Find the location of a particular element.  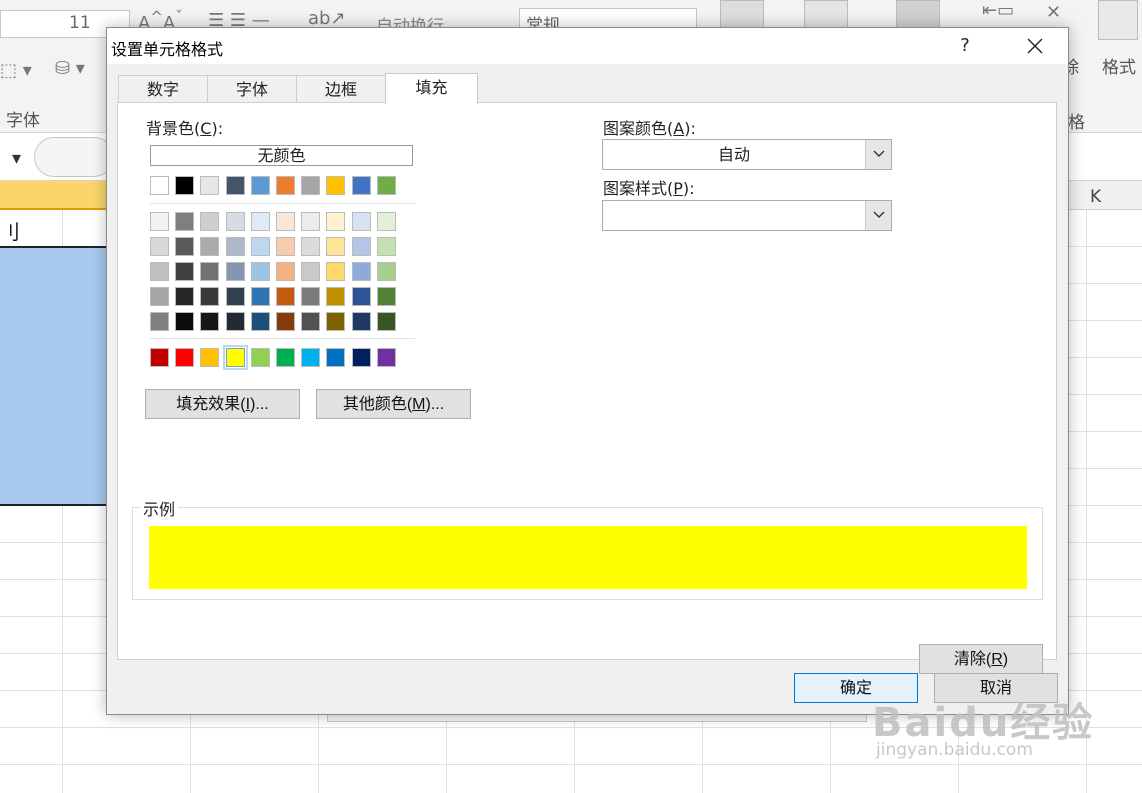

pattern-color-dropdown: 自动 is located at coordinates (747, 154).